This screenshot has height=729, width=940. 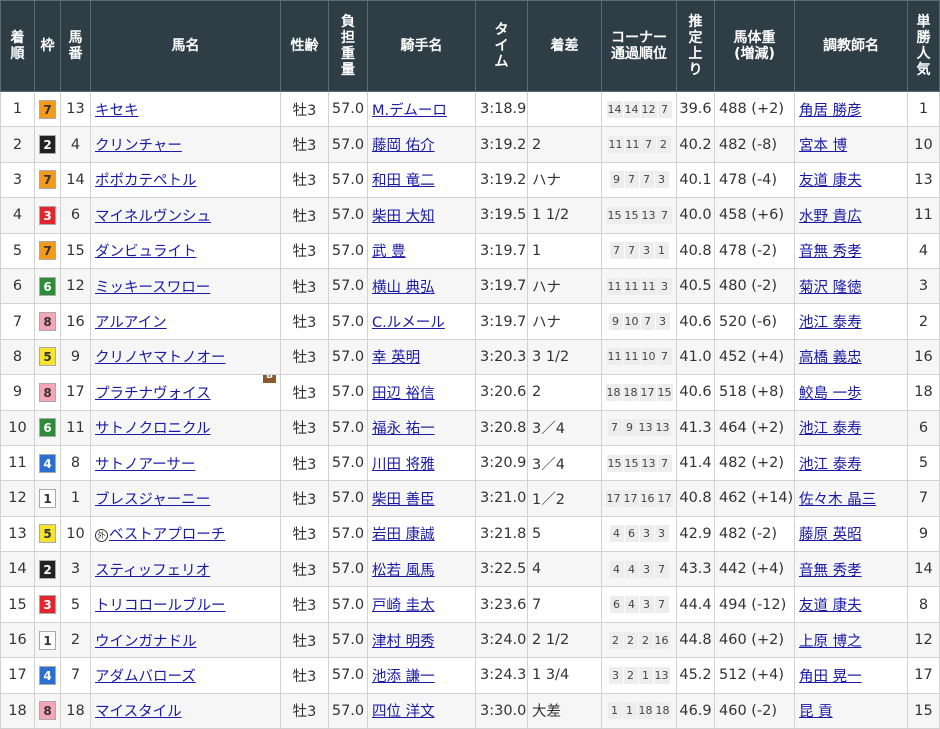 What do you see at coordinates (145, 465) in the screenshot?
I see `horse-link: サトノアーサー` at bounding box center [145, 465].